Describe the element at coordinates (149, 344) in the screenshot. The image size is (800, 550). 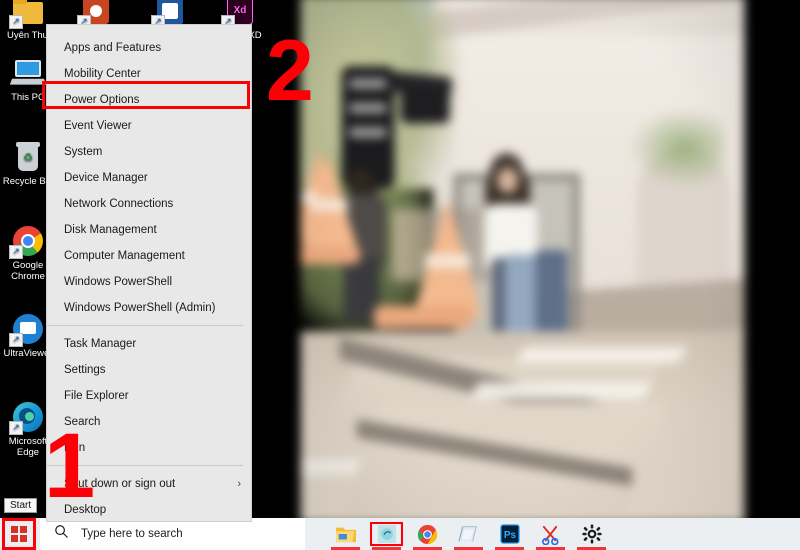
I see `menu-item-task-manager: Task Manager` at that location.